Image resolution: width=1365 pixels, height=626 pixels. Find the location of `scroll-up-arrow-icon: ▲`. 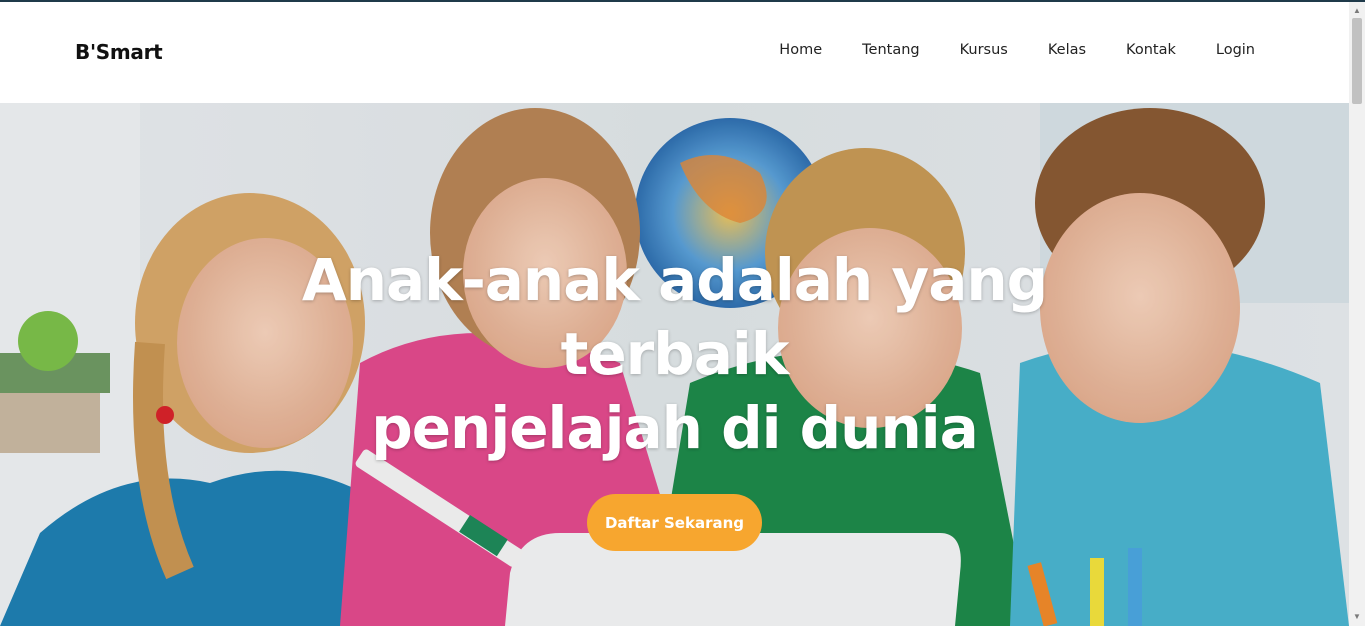

scroll-up-arrow-icon: ▲ is located at coordinates (1357, 11).